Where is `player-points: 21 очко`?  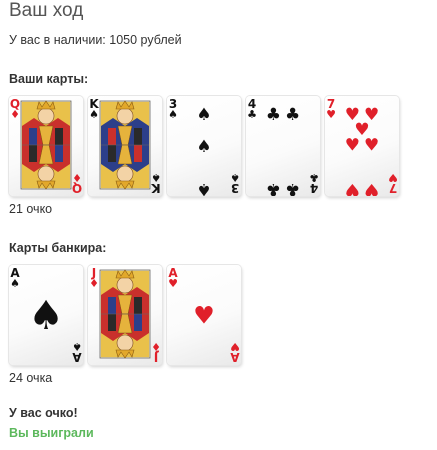
player-points: 21 очко is located at coordinates (31, 209).